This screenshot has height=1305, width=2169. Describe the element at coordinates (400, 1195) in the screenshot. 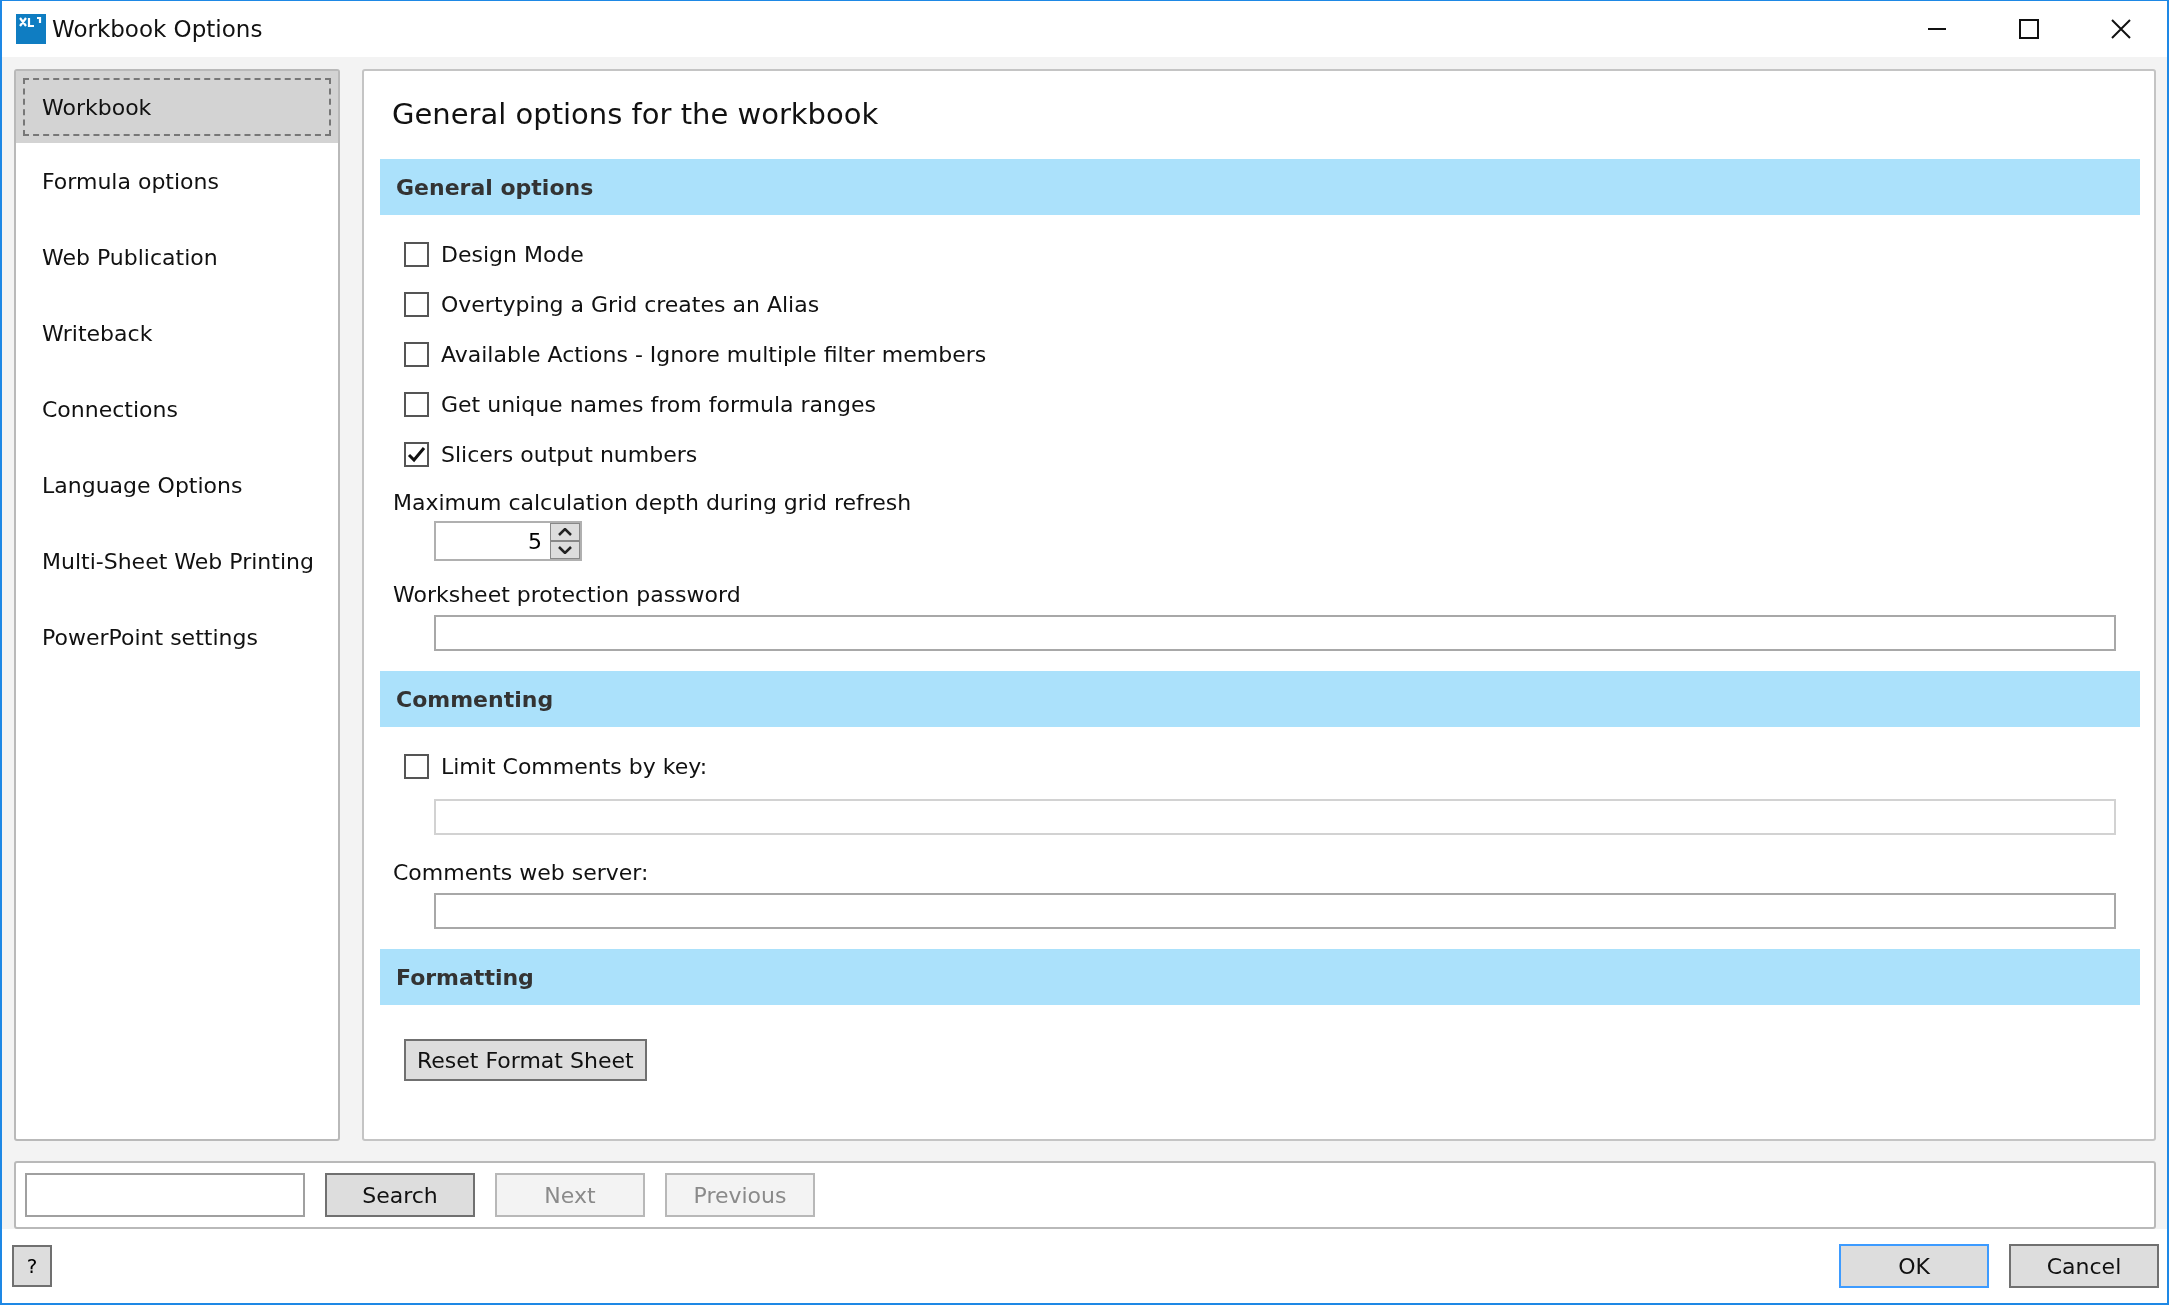

I see `search-bar-button: Search` at that location.